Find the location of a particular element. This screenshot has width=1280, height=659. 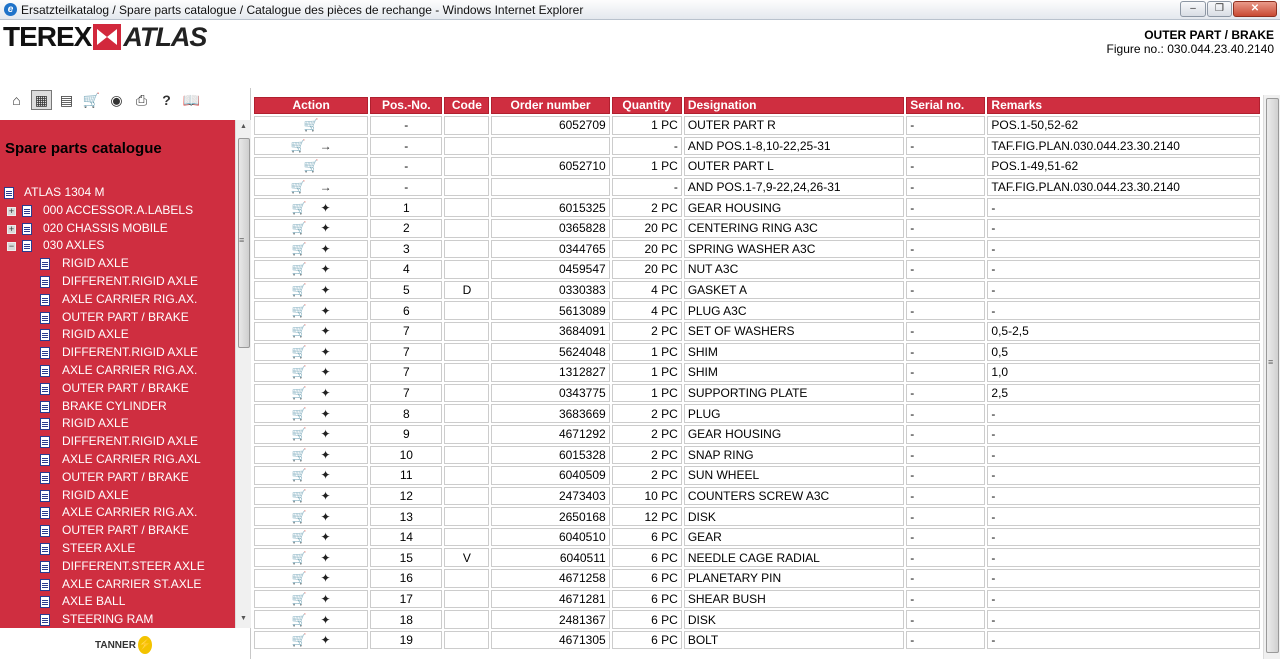

scroll-down-icon: ▼ is located at coordinates (243, 618).